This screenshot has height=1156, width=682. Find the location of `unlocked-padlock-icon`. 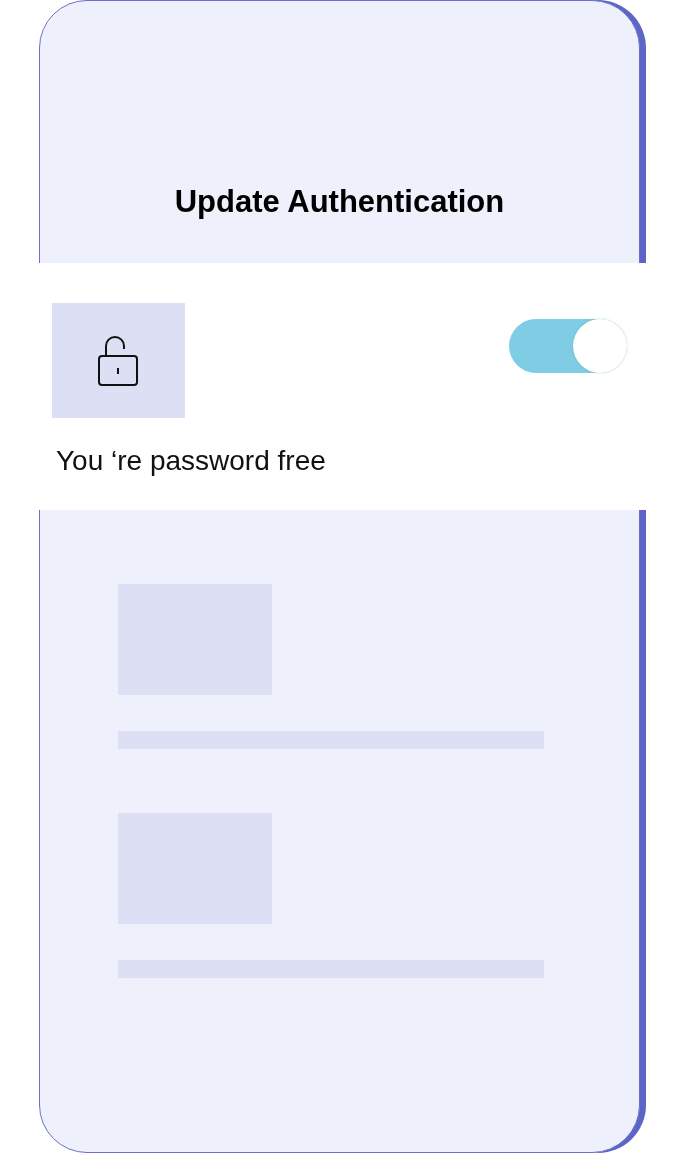

unlocked-padlock-icon is located at coordinates (118, 360).